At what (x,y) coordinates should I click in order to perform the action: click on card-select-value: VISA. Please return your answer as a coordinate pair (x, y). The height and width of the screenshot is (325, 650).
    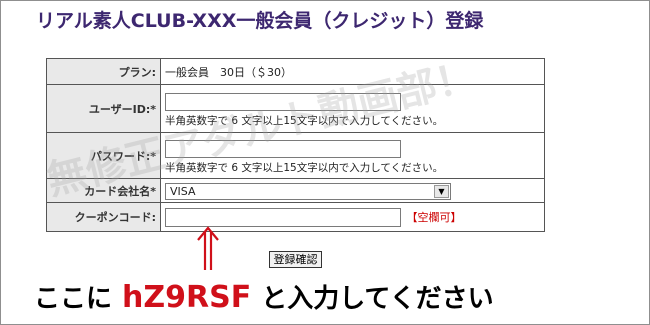
    Looking at the image, I should click on (183, 191).